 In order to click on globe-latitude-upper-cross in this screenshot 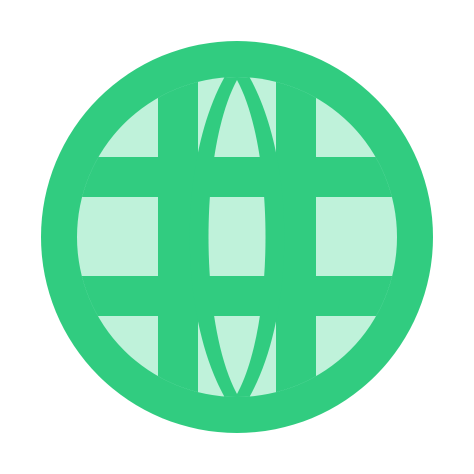, I will do `click(237, 177)`.